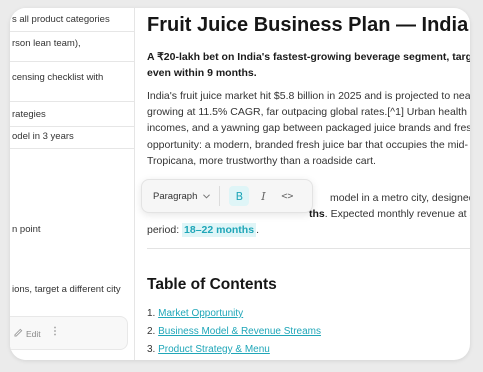 This screenshot has height=372, width=483. I want to click on toc-number: 2., so click(151, 331).